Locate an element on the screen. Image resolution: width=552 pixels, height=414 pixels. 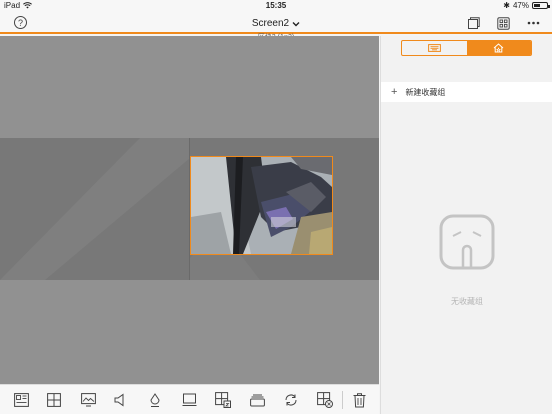
plus-icon: + is located at coordinates (394, 91).